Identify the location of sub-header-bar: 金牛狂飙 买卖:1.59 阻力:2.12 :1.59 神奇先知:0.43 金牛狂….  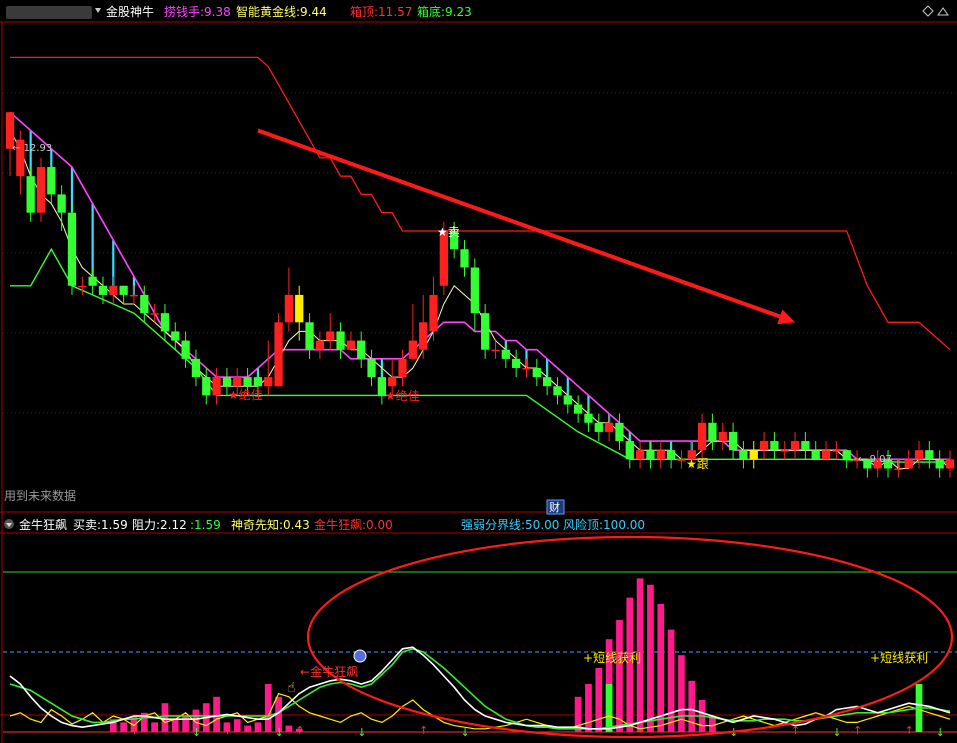
(324, 524).